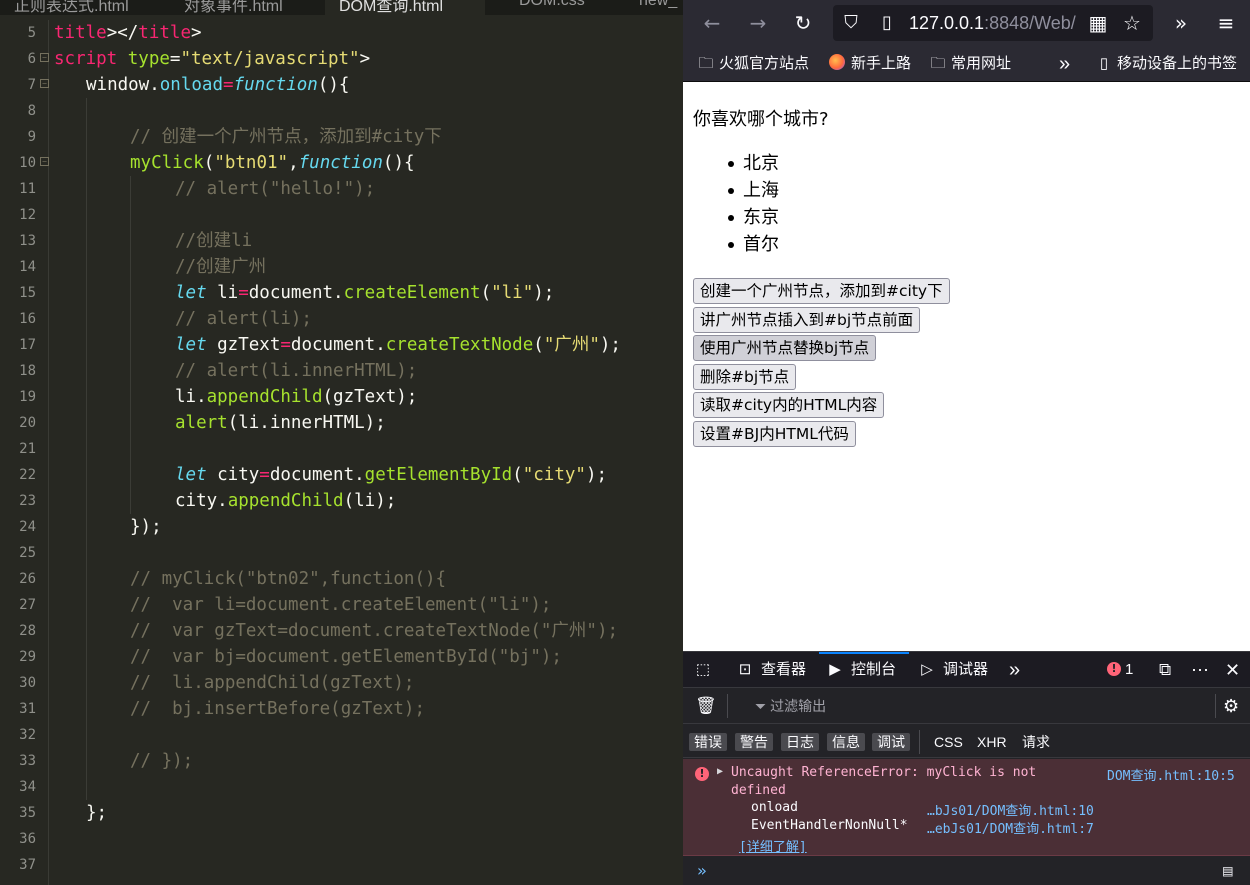 The width and height of the screenshot is (1250, 885). What do you see at coordinates (1098, 23) in the screenshot?
I see `qr-code-icon: ▦` at bounding box center [1098, 23].